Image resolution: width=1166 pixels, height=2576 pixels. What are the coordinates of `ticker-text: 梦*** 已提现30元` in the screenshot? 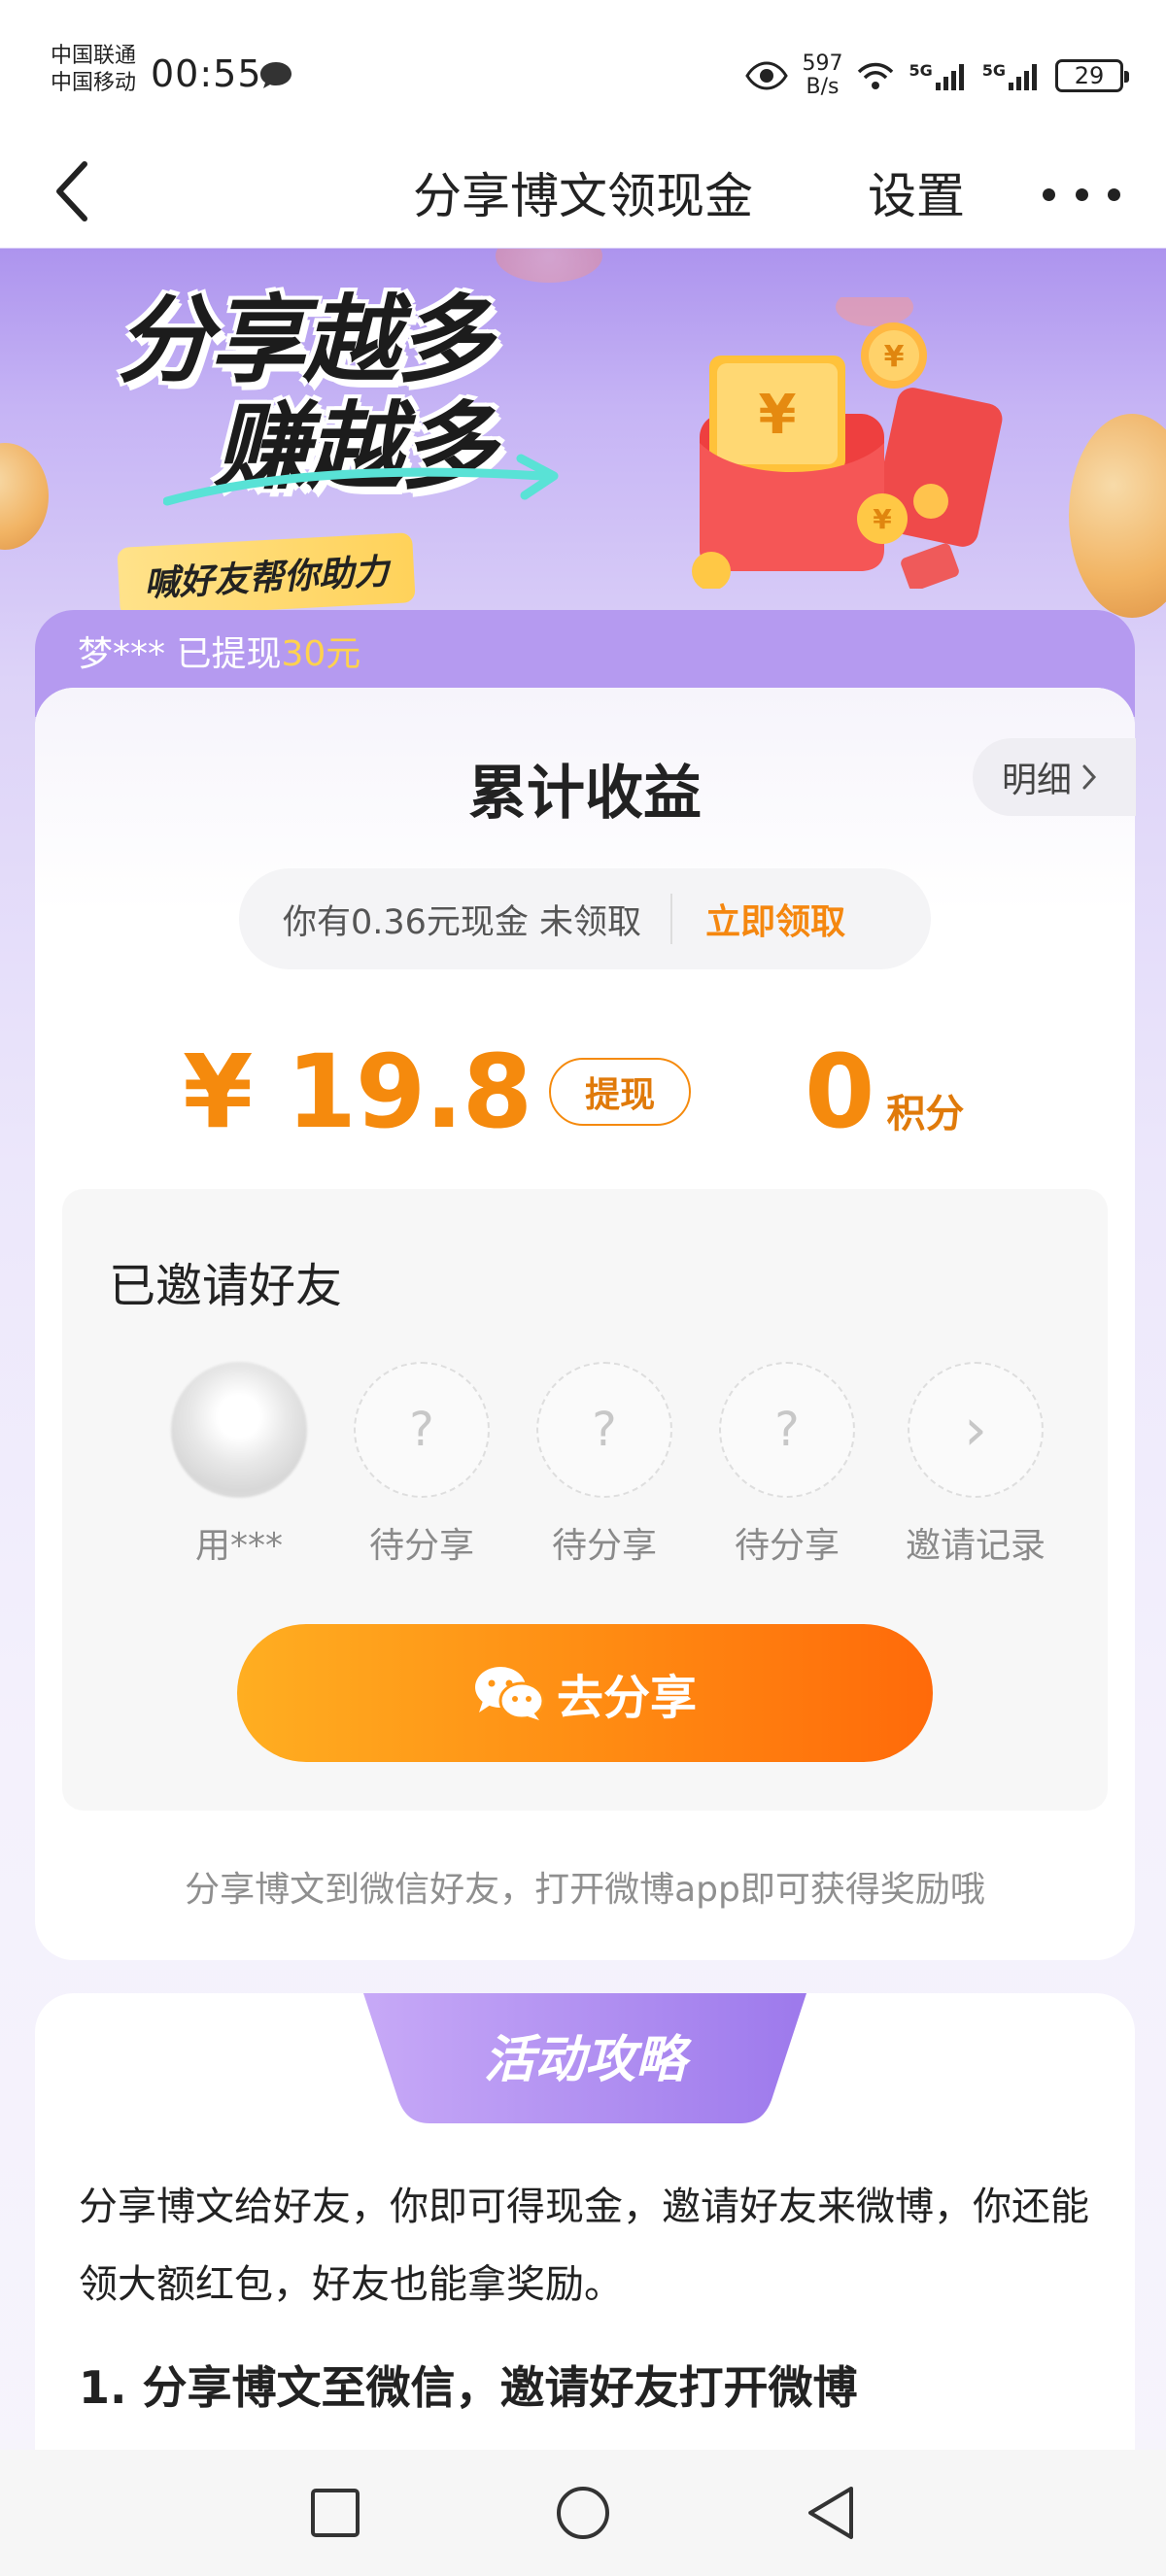 It's located at (219, 651).